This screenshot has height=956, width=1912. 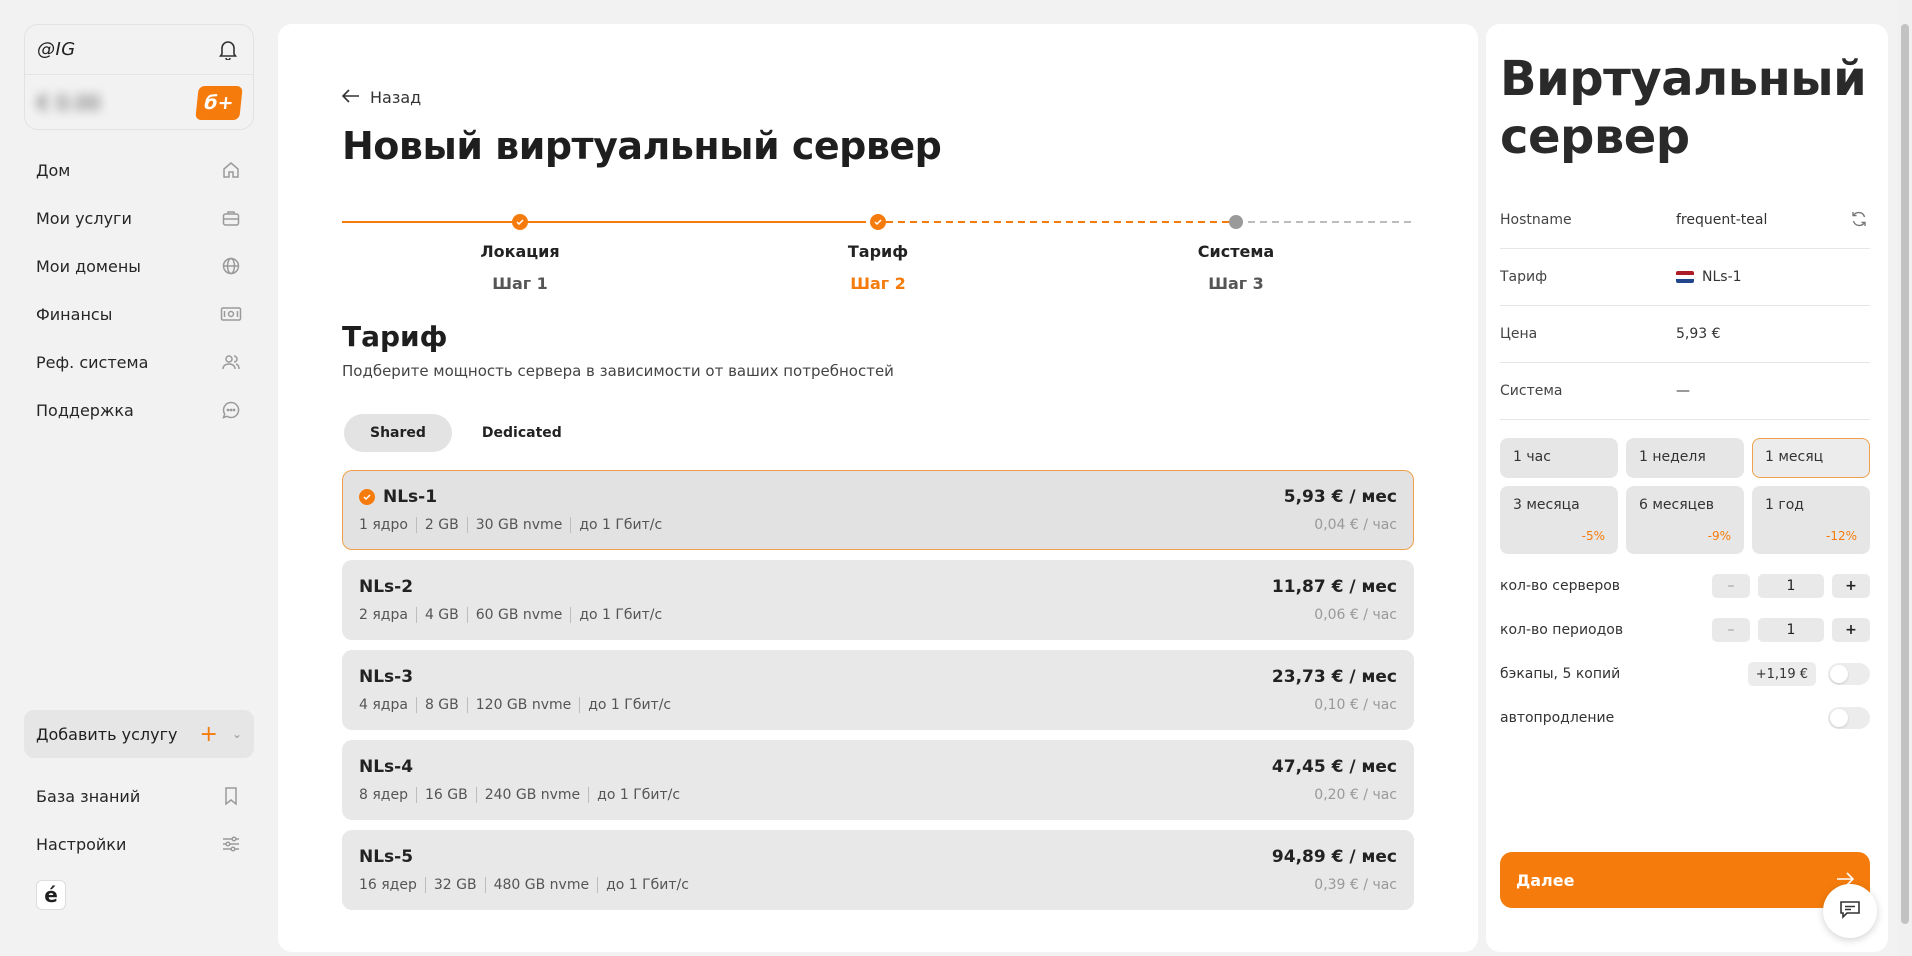 What do you see at coordinates (1849, 718) in the screenshot?
I see `autorenew-toggle` at bounding box center [1849, 718].